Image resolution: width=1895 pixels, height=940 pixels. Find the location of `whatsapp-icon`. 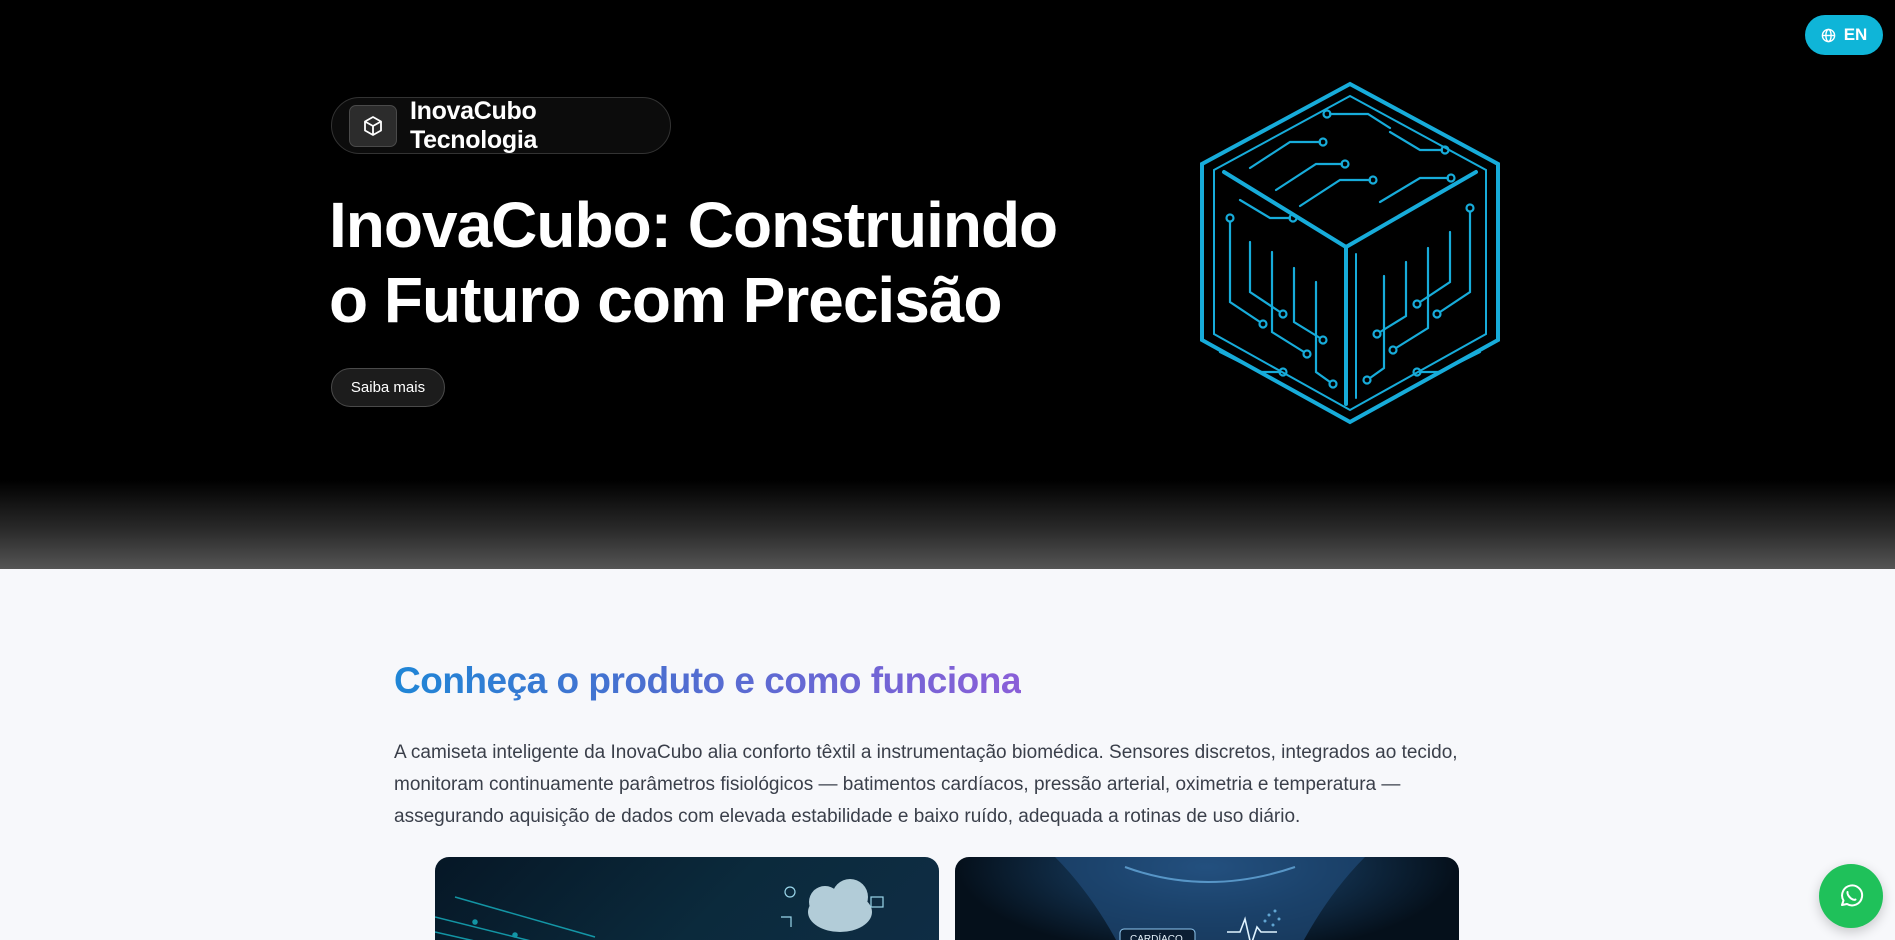

whatsapp-icon is located at coordinates (1852, 895).